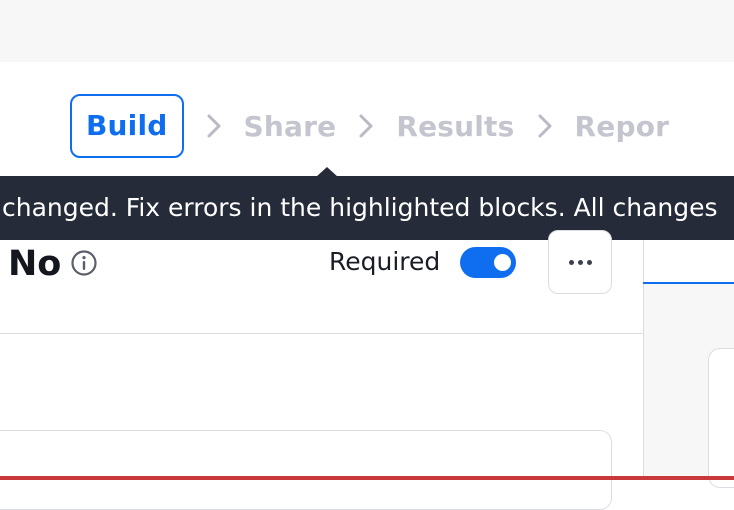 The image size is (734, 510). What do you see at coordinates (385, 261) in the screenshot?
I see `required-label: Required` at bounding box center [385, 261].